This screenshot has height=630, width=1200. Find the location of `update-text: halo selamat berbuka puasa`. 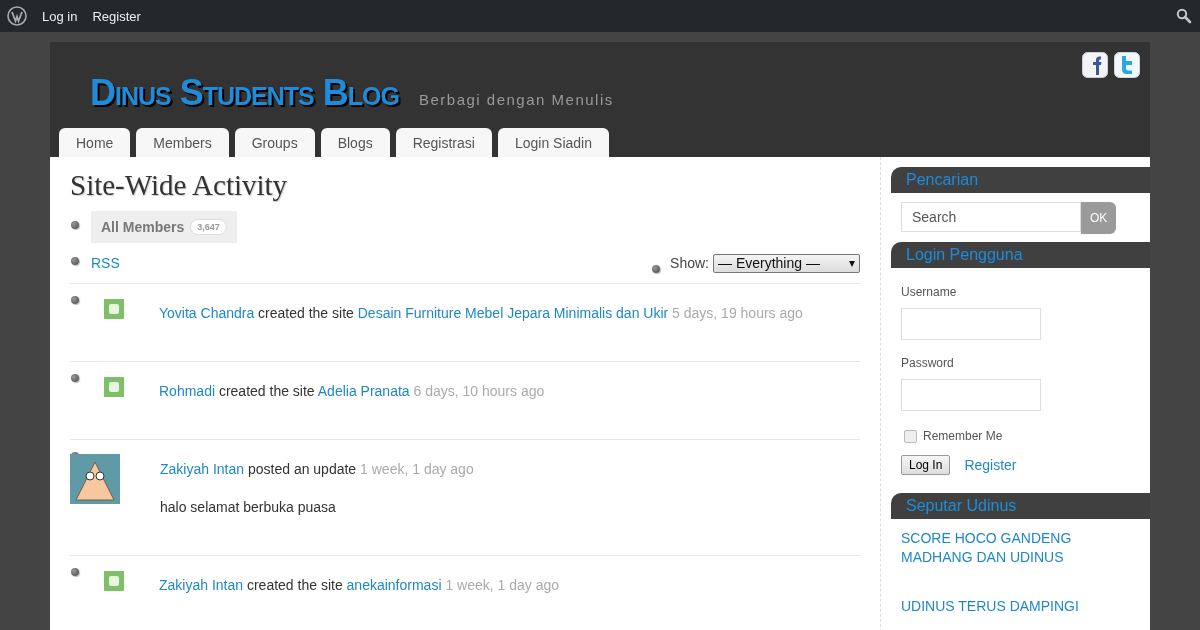

update-text: halo selamat berbuka puasa is located at coordinates (248, 507).